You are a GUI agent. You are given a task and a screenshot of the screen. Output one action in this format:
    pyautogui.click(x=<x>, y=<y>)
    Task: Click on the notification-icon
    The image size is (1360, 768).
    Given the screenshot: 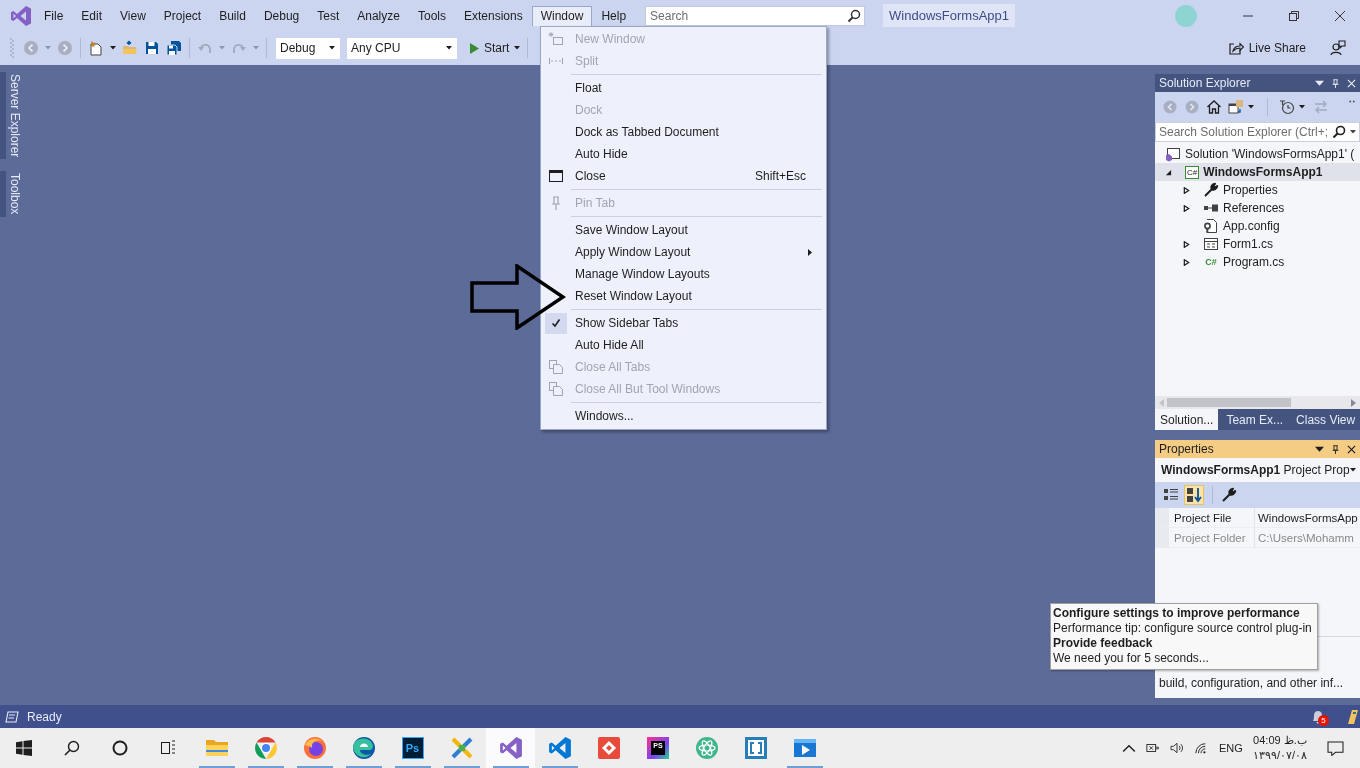 What is the action you would take?
    pyautogui.click(x=1335, y=748)
    